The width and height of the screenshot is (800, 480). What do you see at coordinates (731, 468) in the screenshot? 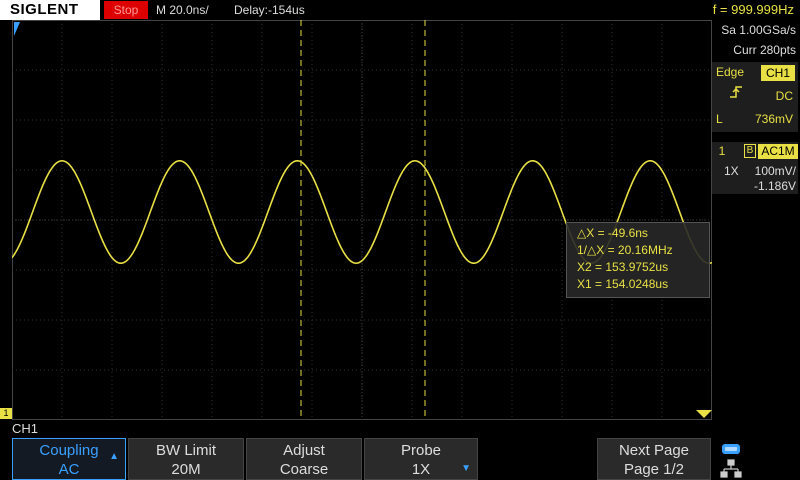
I see `network-icon` at bounding box center [731, 468].